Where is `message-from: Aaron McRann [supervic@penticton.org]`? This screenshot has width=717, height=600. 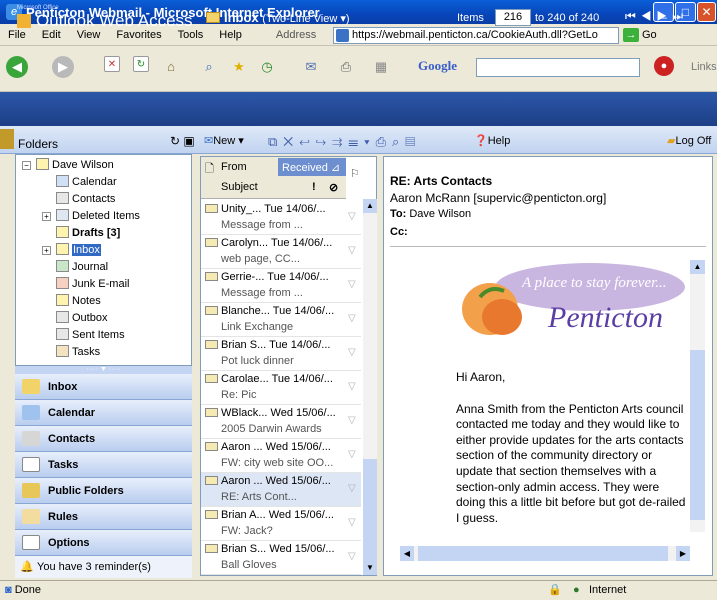 message-from: Aaron McRann [supervic@penticton.org] is located at coordinates (498, 198).